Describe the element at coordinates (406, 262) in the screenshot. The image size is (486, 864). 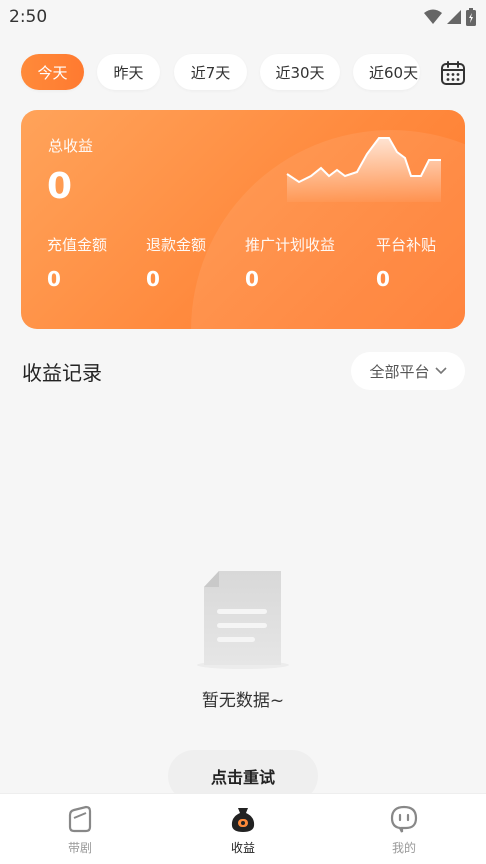
I see `metric-subsidy: 平台补贴 0` at that location.